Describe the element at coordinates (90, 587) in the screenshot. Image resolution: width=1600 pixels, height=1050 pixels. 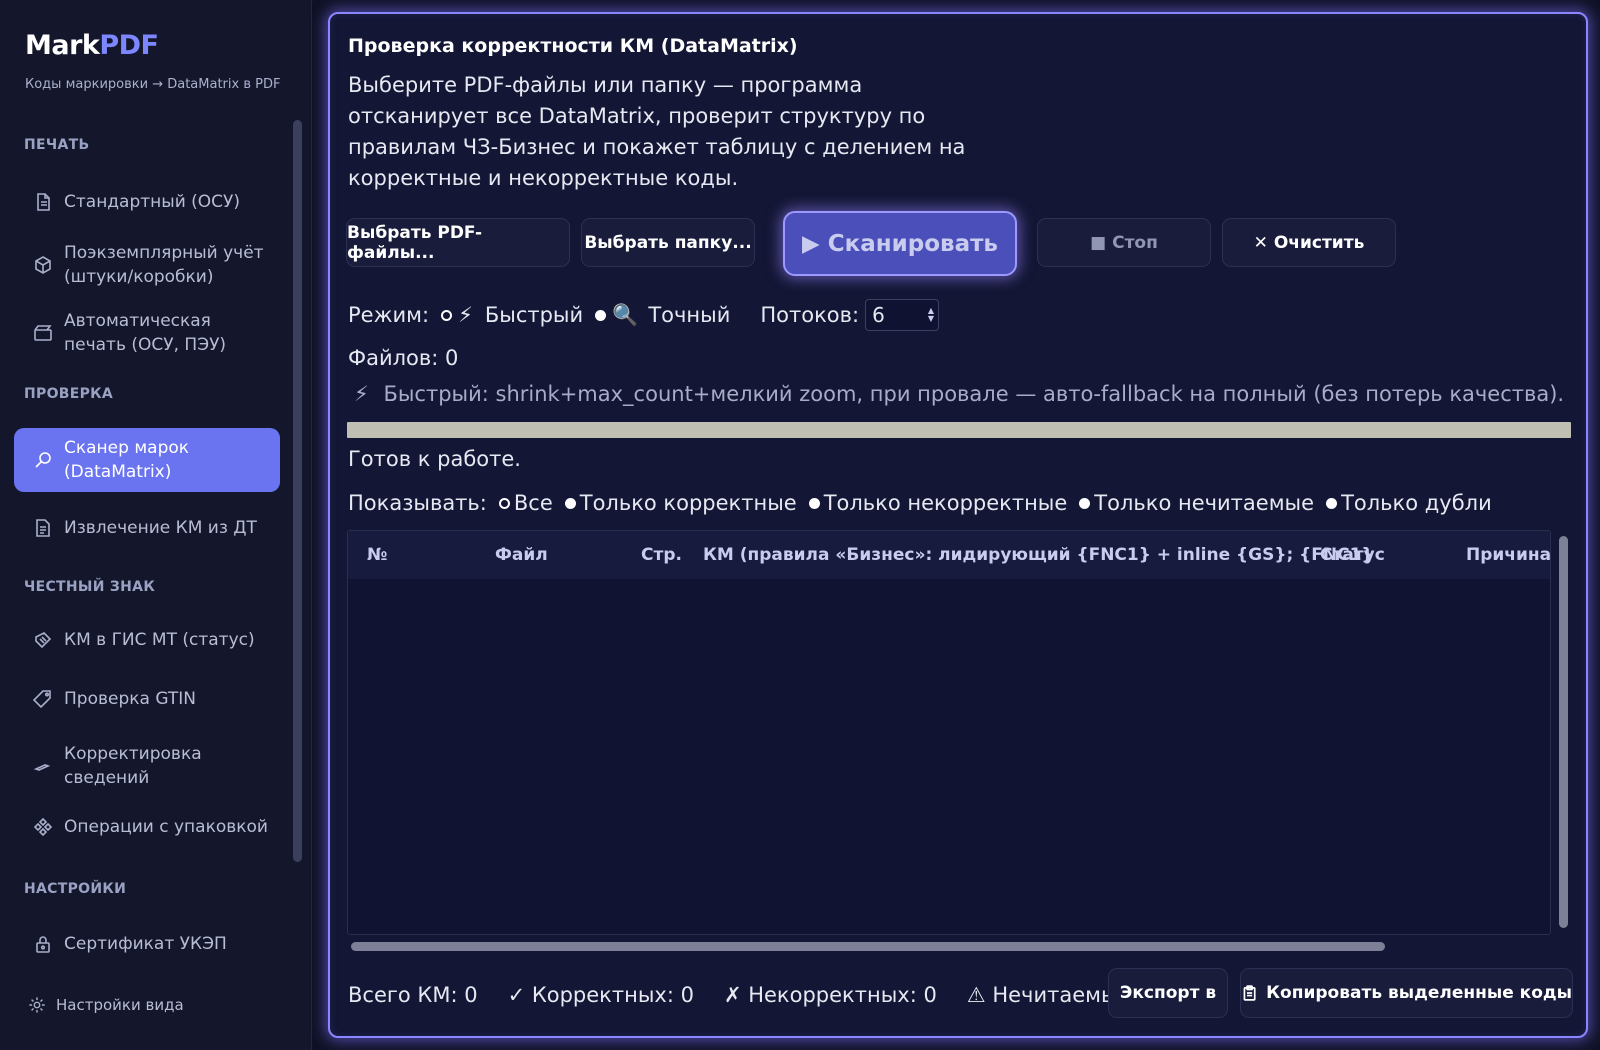
I see `section-honest-mark: ЧЕСТНЫЙ ЗНАК` at that location.